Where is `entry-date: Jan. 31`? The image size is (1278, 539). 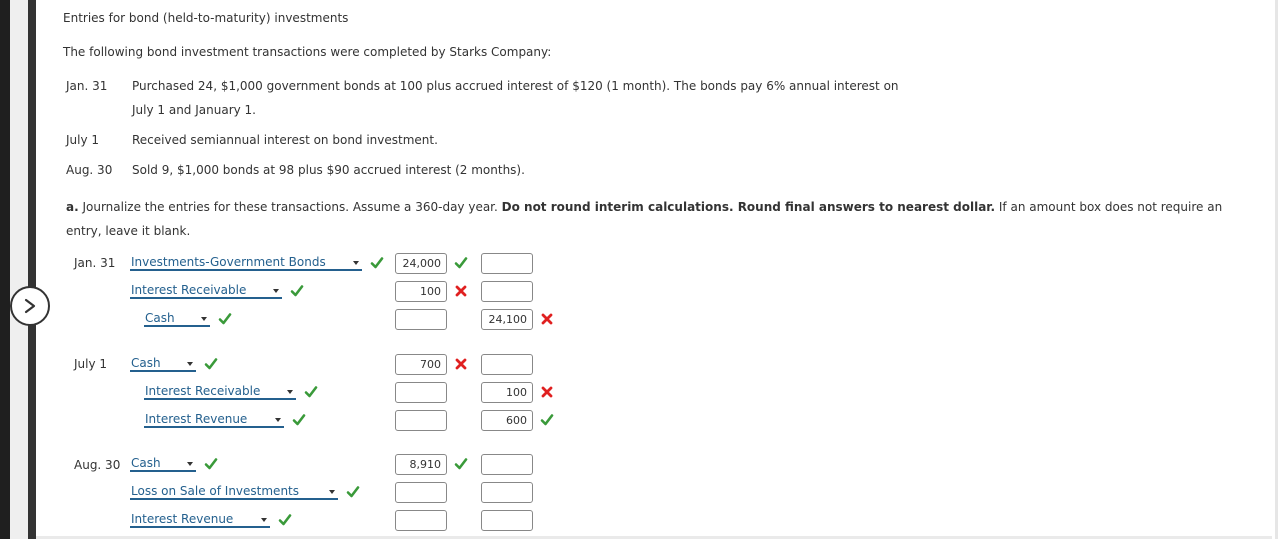 entry-date: Jan. 31 is located at coordinates (95, 263).